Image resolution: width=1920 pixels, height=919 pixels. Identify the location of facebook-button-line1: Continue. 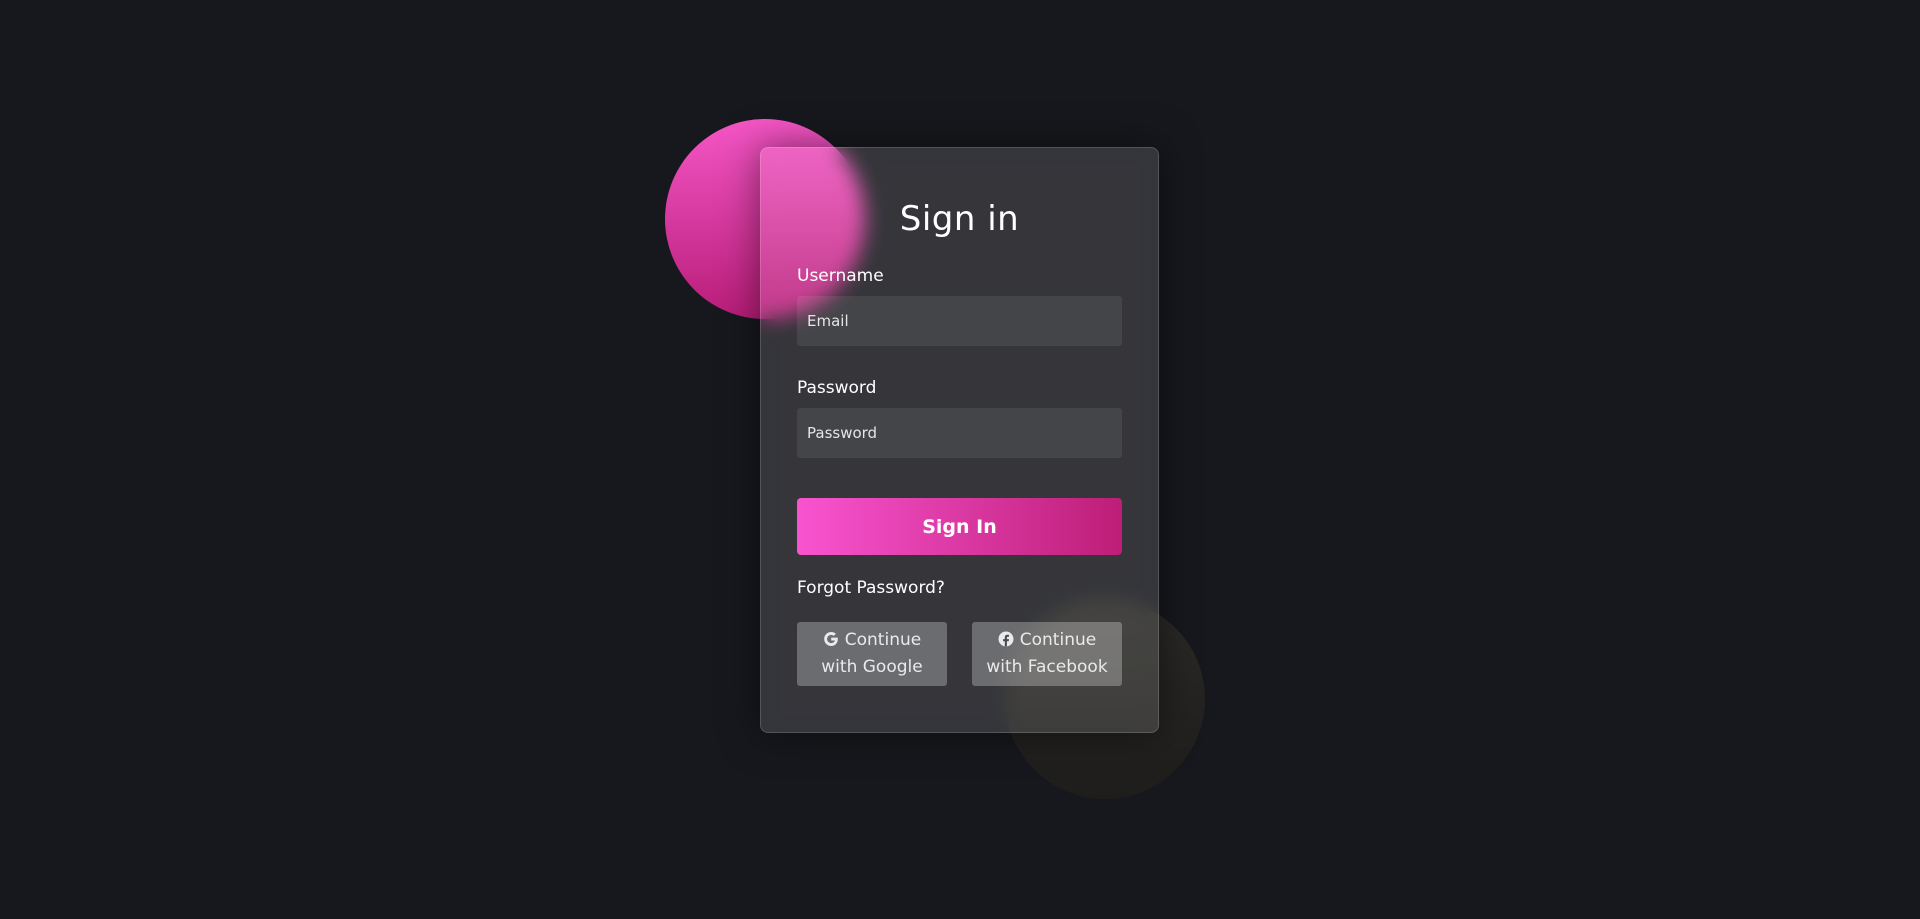
(1058, 640).